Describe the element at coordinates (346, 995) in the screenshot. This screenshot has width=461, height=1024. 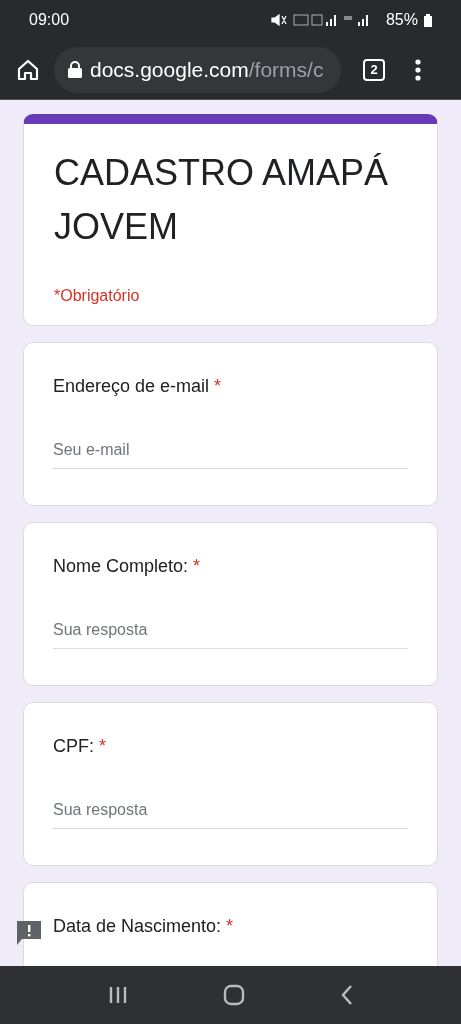
I see `back-icon` at that location.